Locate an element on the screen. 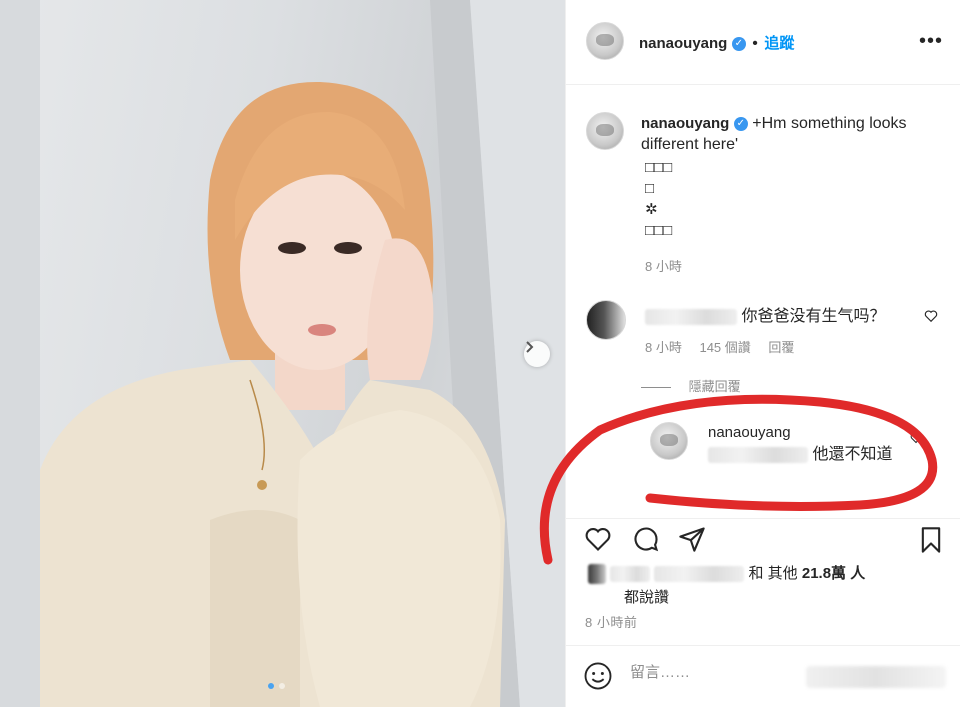  watermark is located at coordinates (876, 677).